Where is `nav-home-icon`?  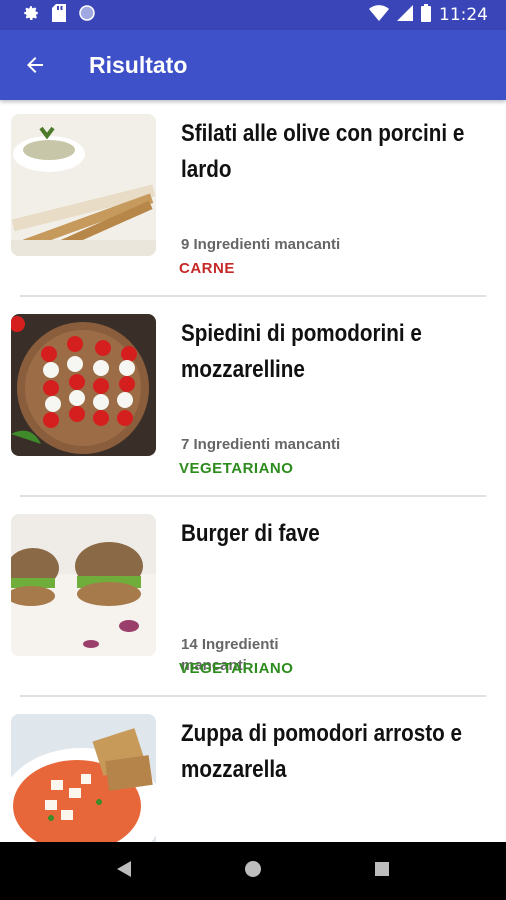 nav-home-icon is located at coordinates (253, 871).